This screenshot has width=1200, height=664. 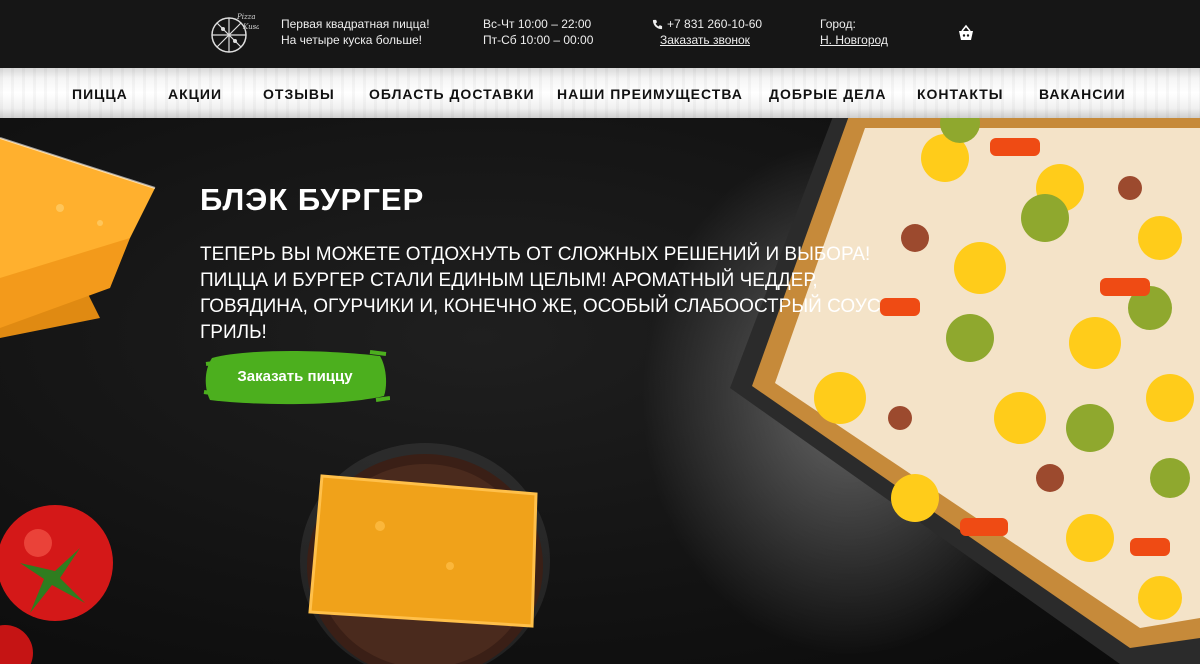 What do you see at coordinates (425, 553) in the screenshot?
I see `burger-patty-image` at bounding box center [425, 553].